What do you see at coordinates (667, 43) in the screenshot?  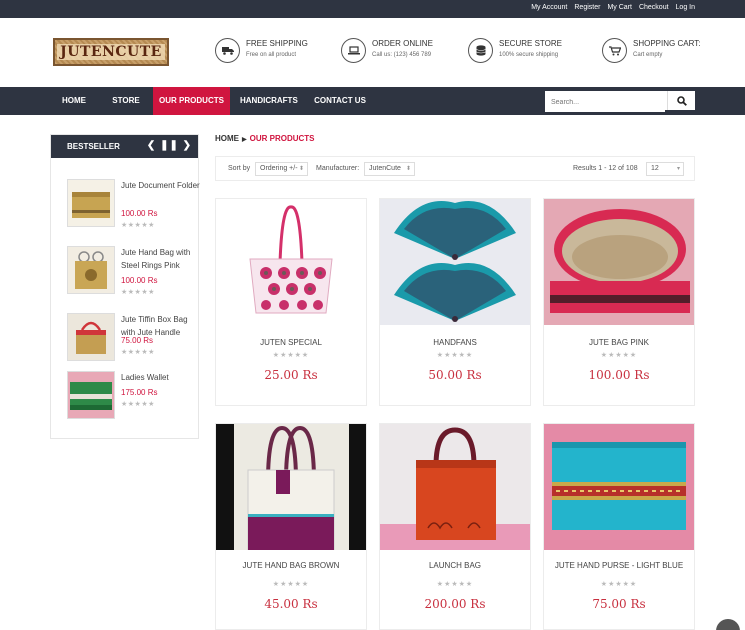 I see `cart-title: Shopping Cart:` at bounding box center [667, 43].